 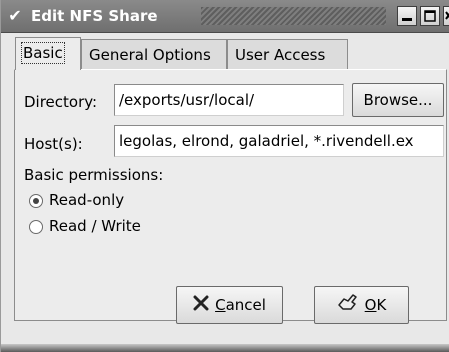 I want to click on tab-basic-label: Basic, so click(x=43, y=53).